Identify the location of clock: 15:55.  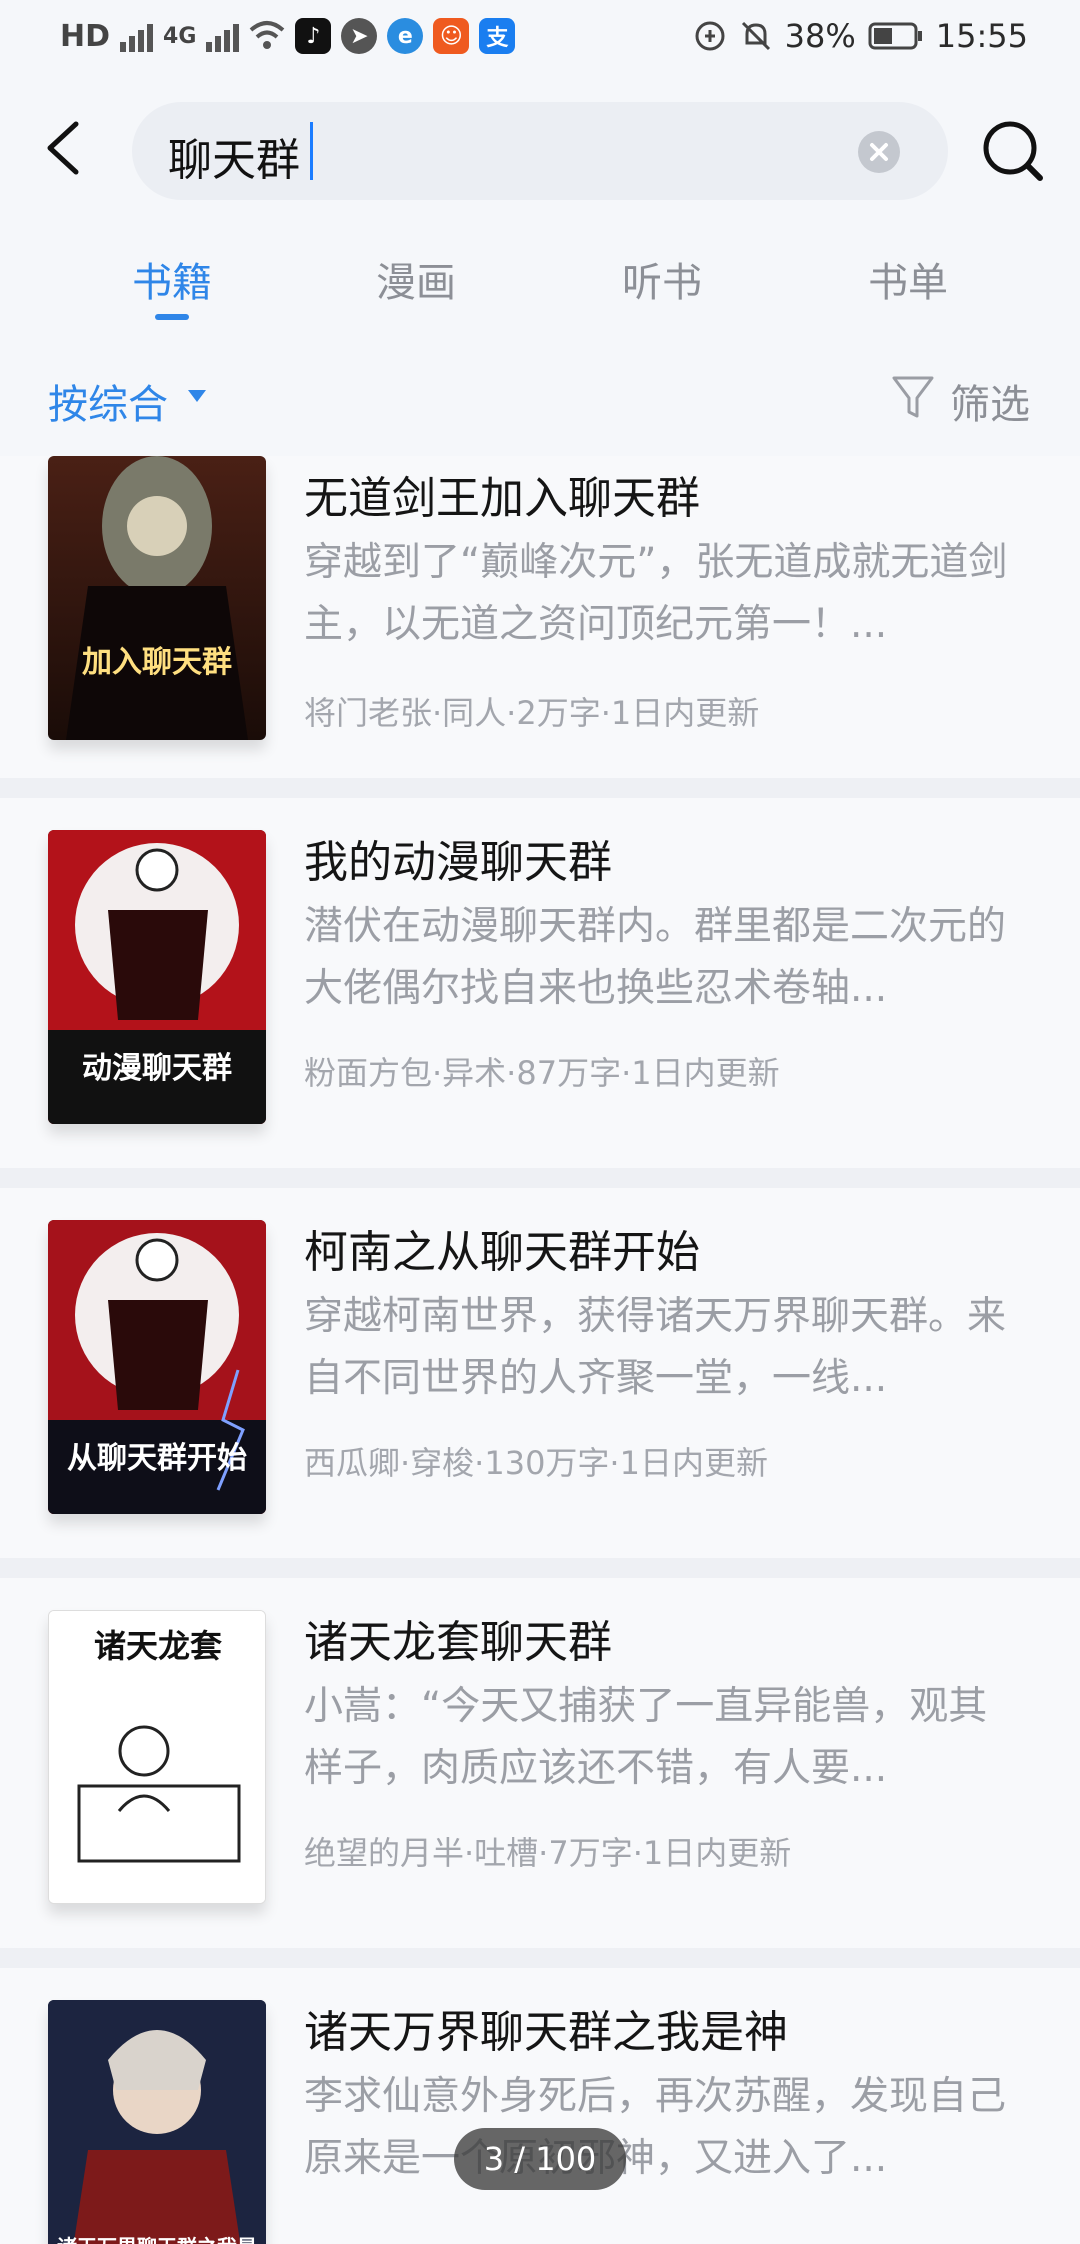
(981, 36).